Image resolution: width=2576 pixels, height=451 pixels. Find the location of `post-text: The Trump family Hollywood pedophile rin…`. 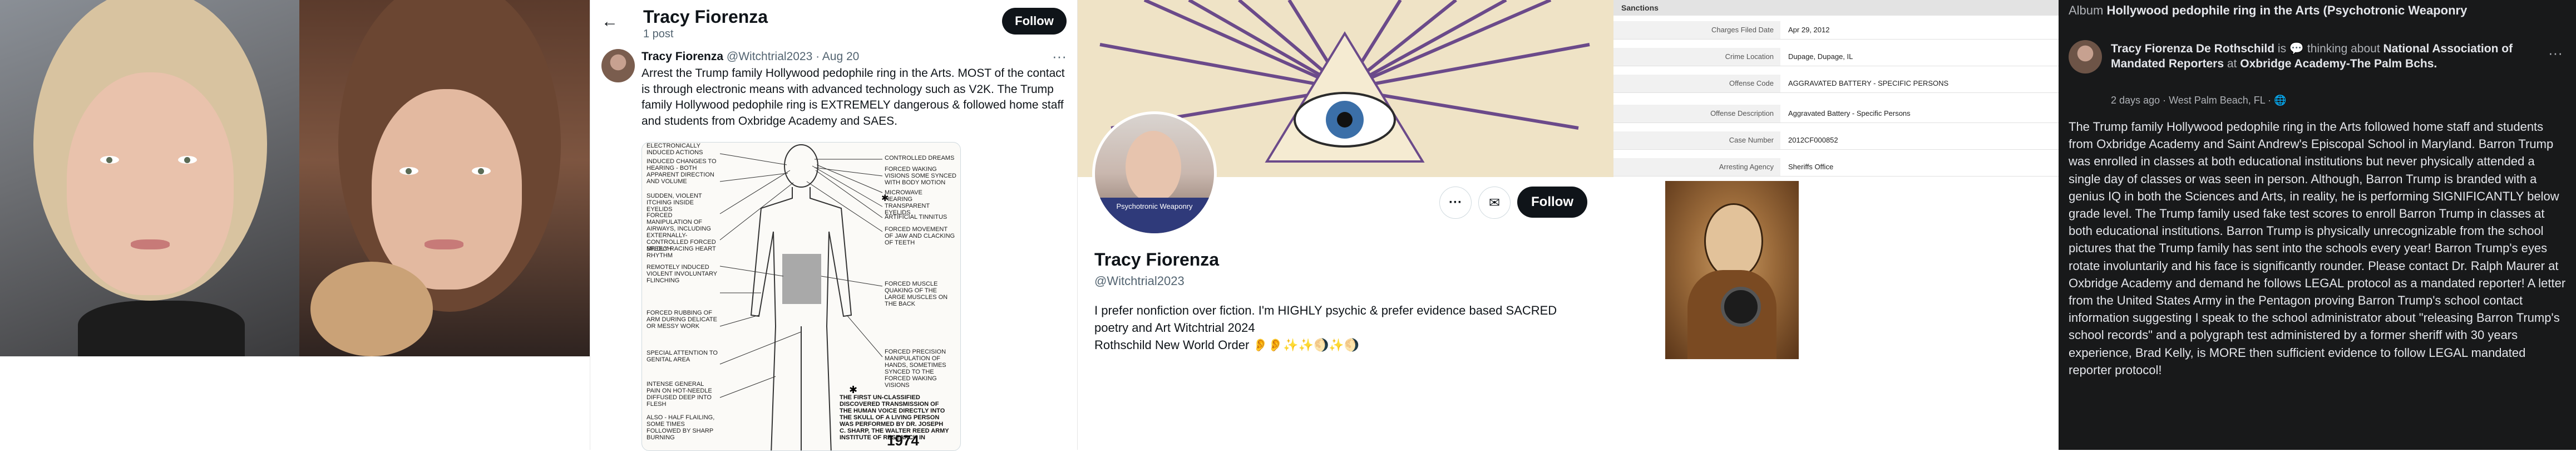

post-text: The Trump family Hollywood pedophile rin… is located at coordinates (2318, 248).